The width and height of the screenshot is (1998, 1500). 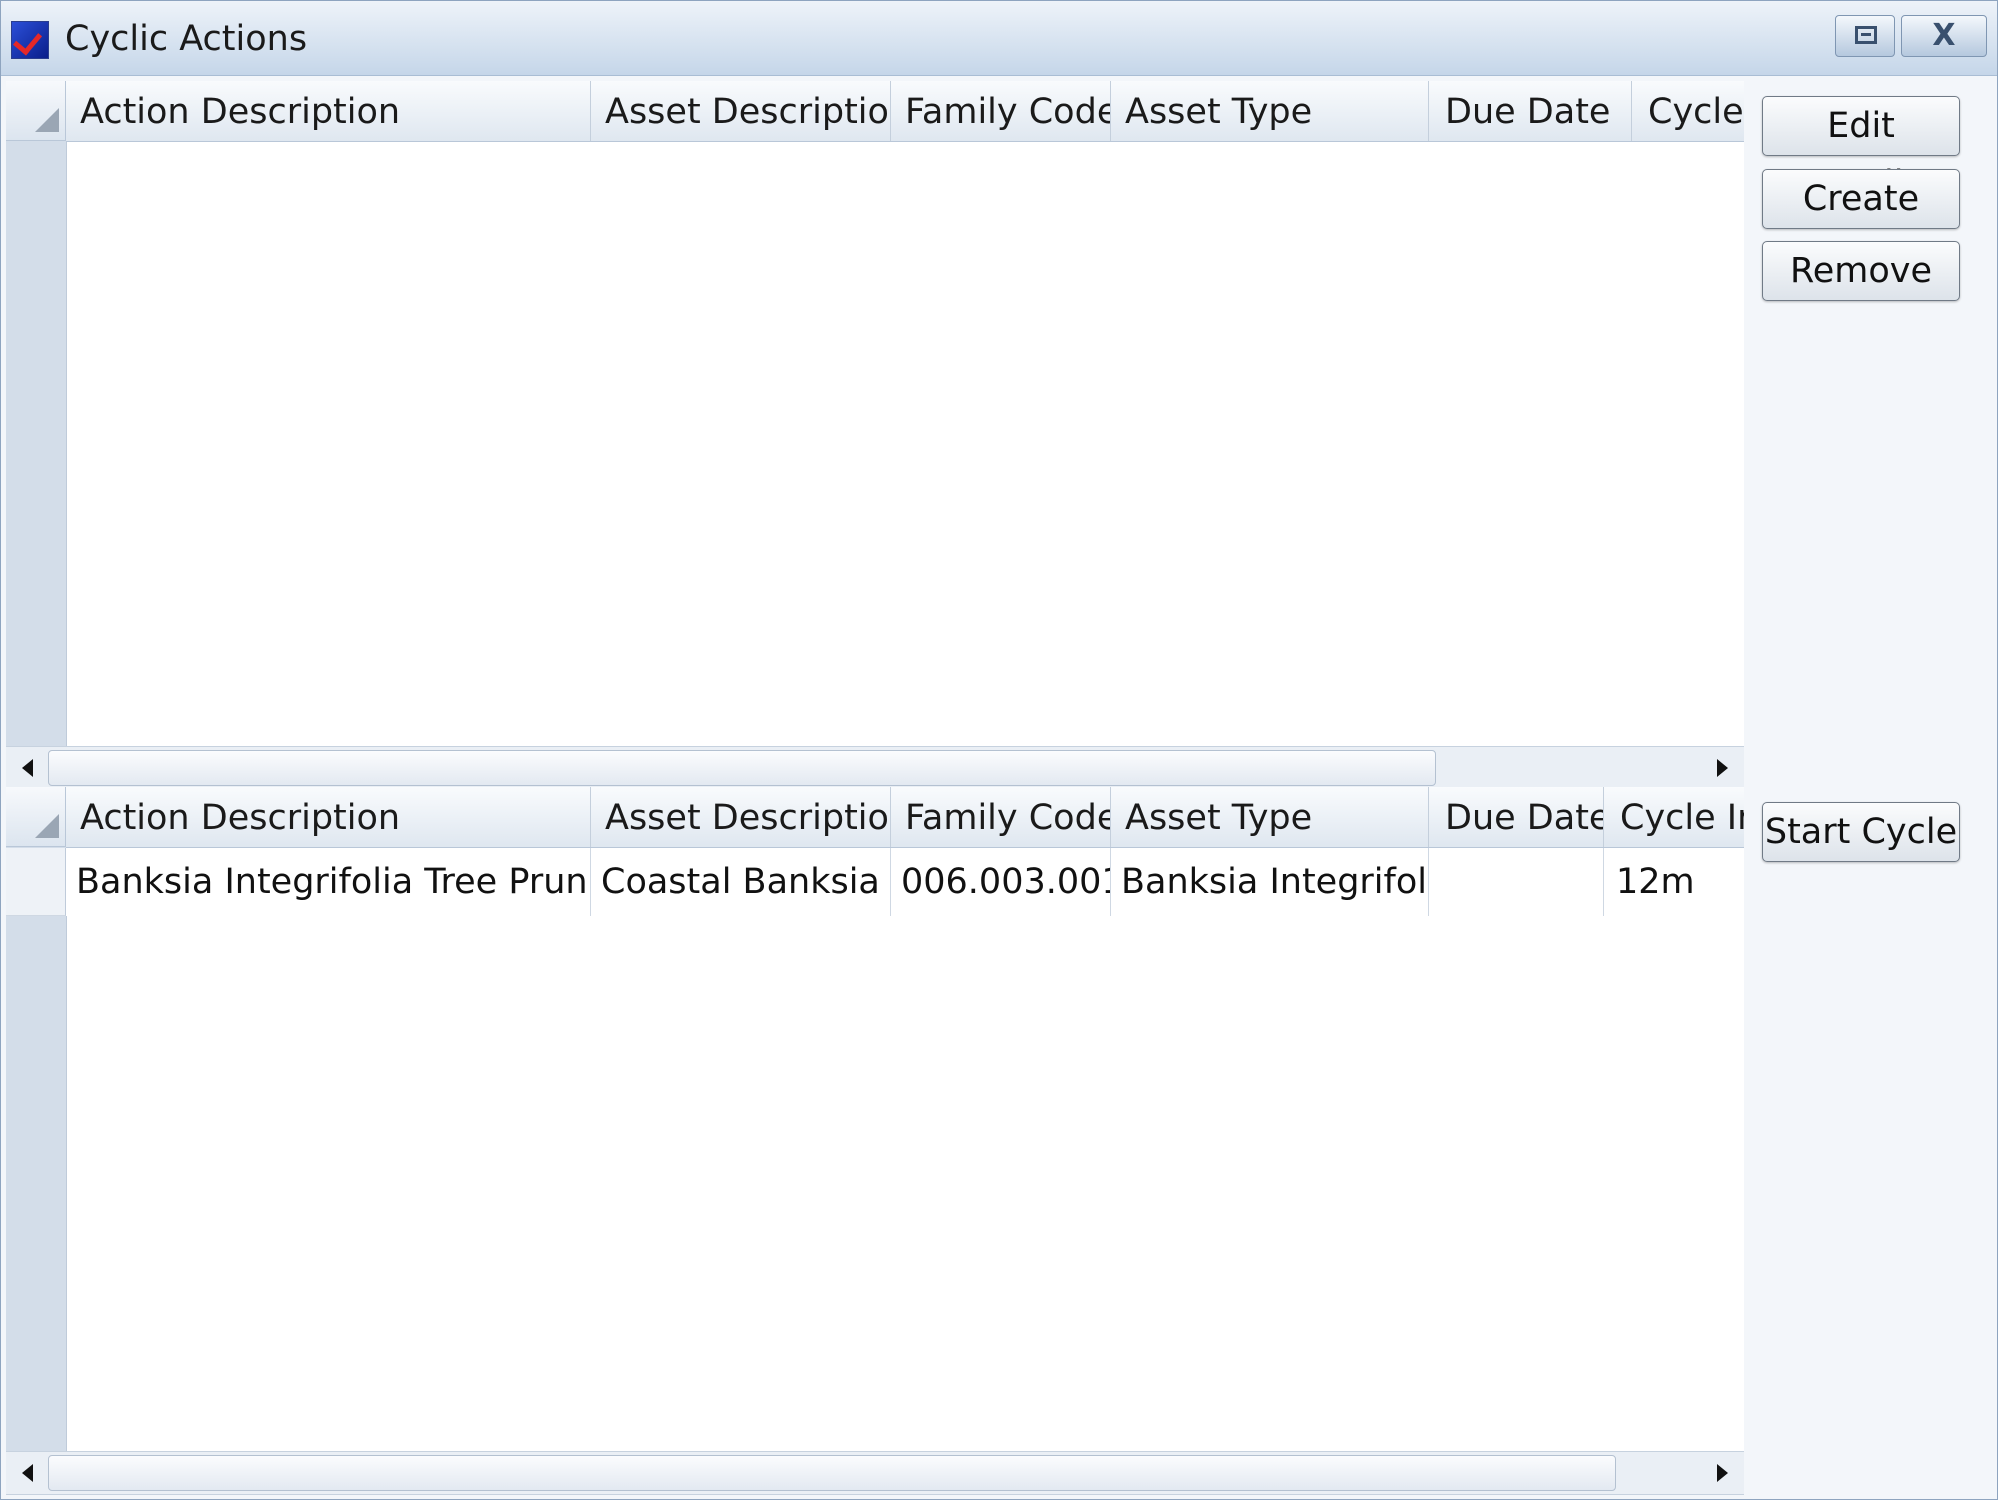 What do you see at coordinates (186, 39) in the screenshot?
I see `window-title: Cyclic Actions` at bounding box center [186, 39].